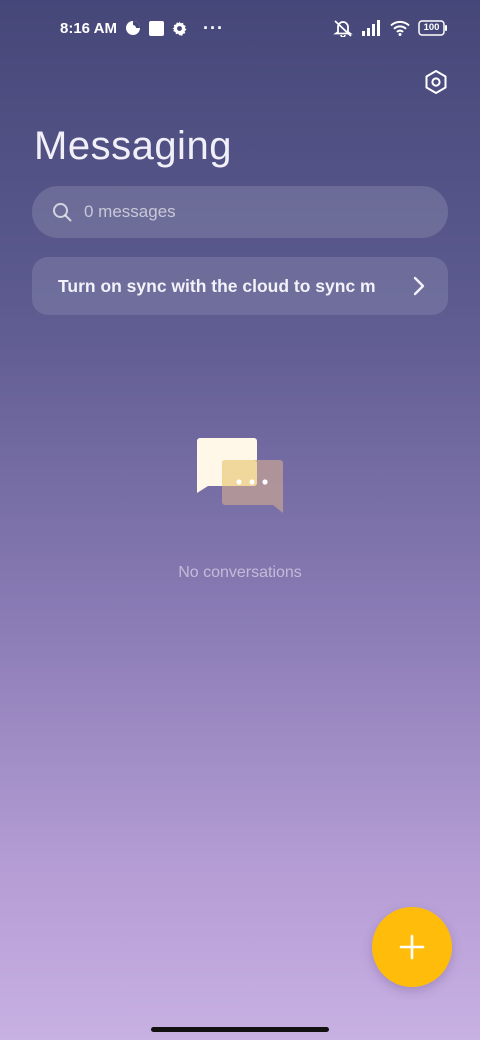  I want to click on chat-bubbles-icon, so click(242, 476).